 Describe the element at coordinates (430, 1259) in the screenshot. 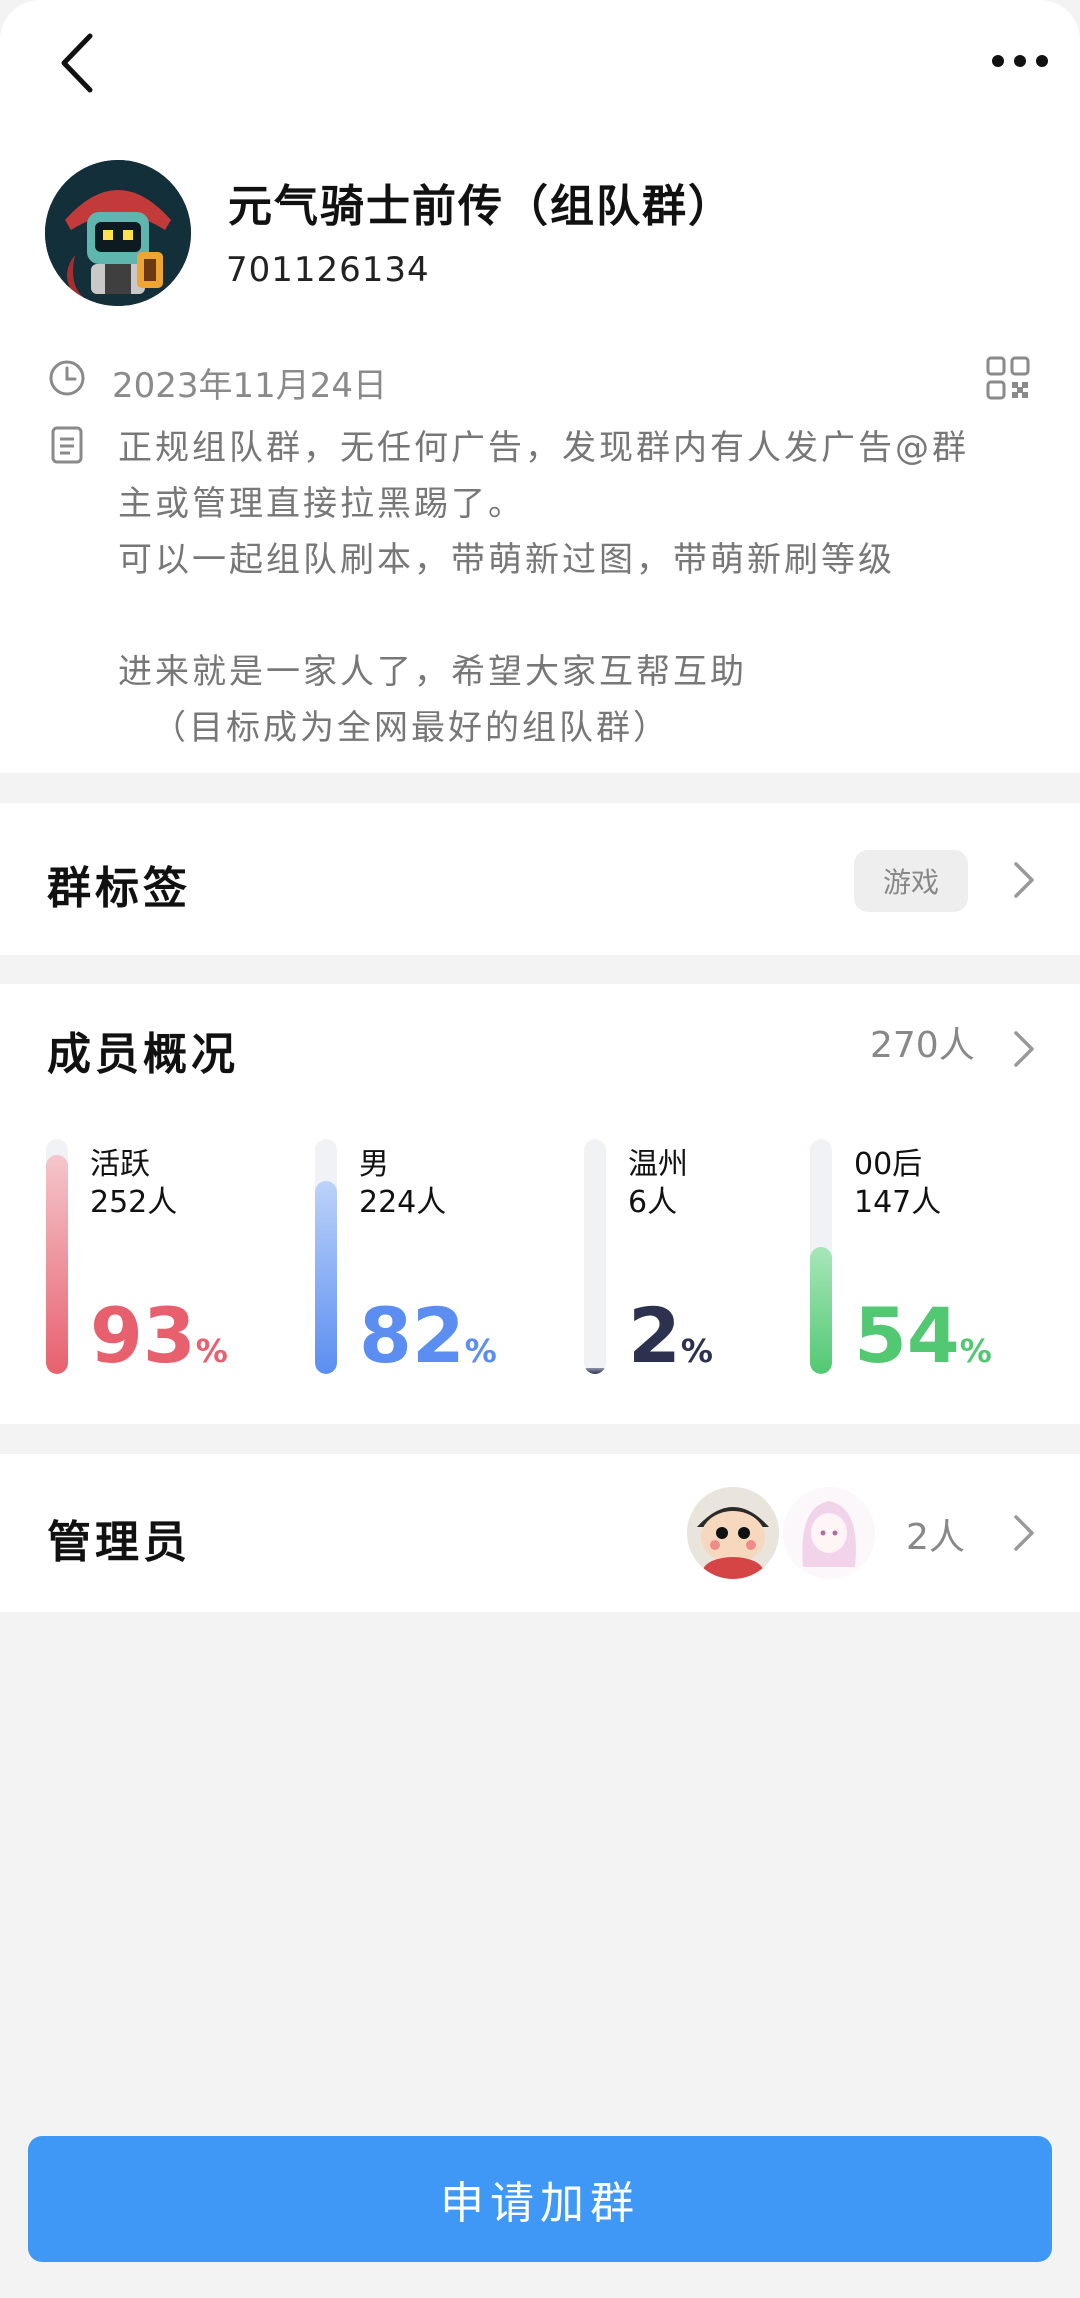

I see `stat-male: 男 224人 82%` at that location.